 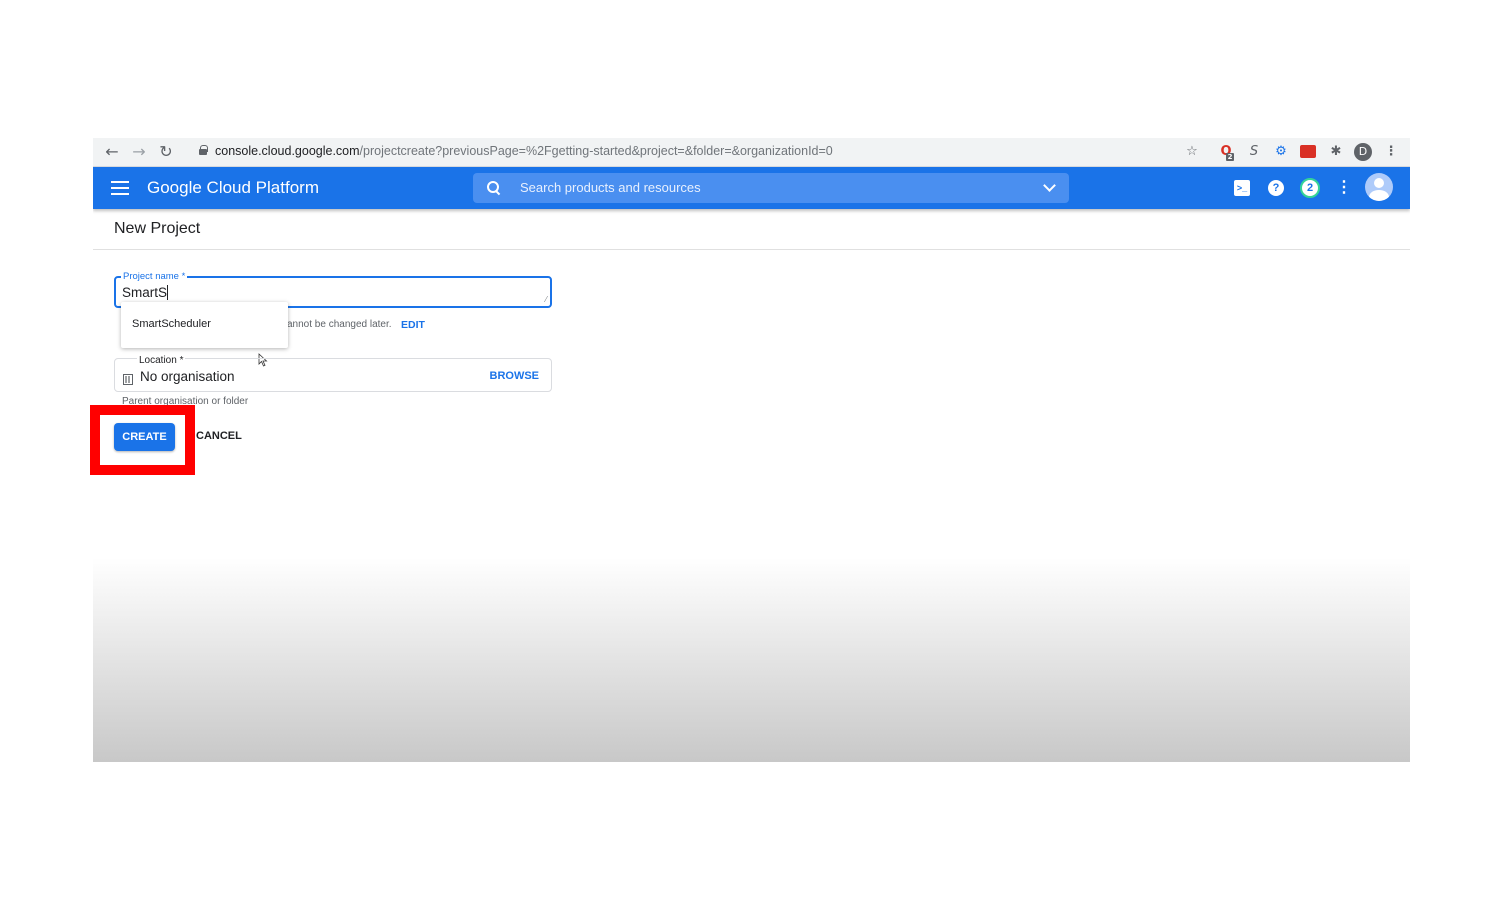 What do you see at coordinates (1363, 152) in the screenshot?
I see `profile-avatar: D` at bounding box center [1363, 152].